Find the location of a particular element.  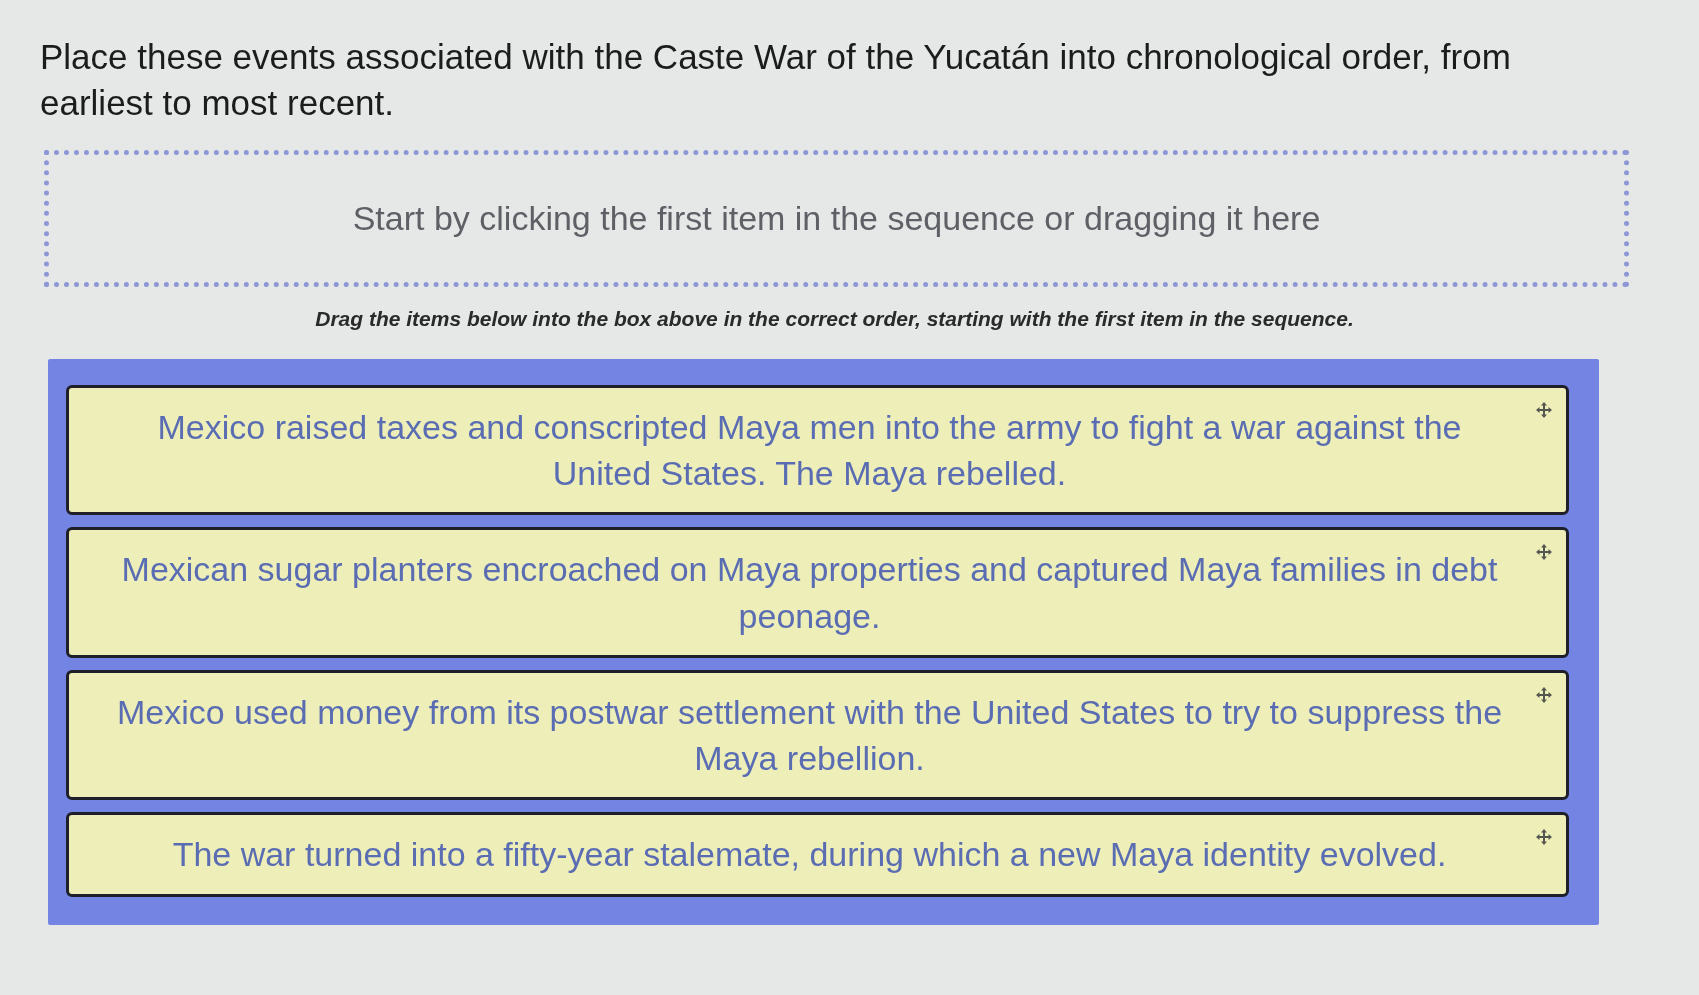

drop-zone-prompt: Start by clicking the first item in the sequence or dragging it here is located at coordinates (836, 218).